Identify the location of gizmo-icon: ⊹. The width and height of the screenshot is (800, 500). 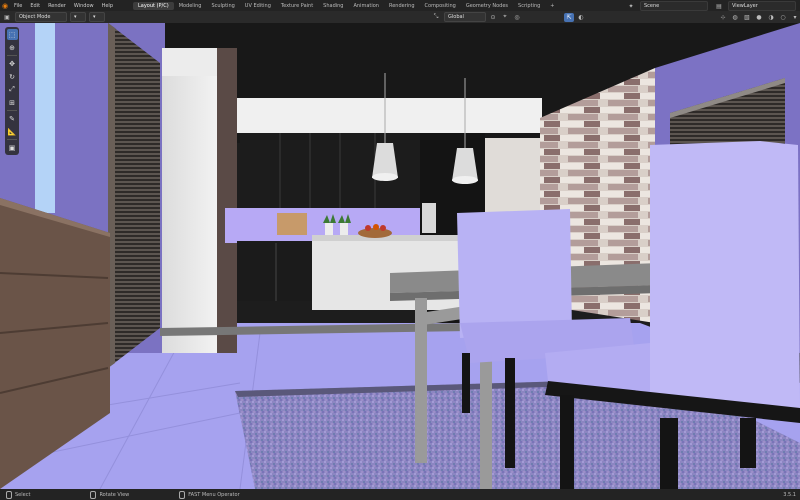
(723, 17).